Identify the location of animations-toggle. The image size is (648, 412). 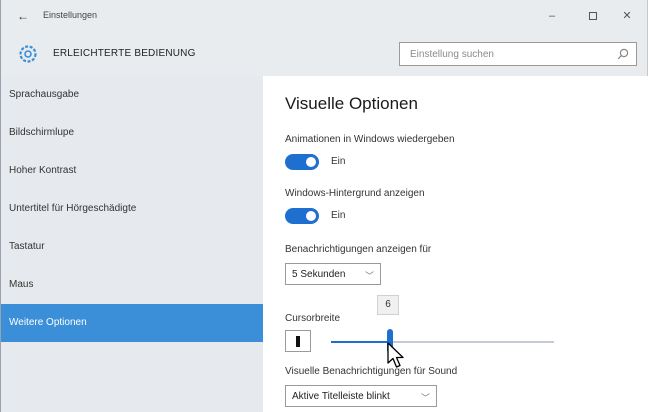
(302, 162).